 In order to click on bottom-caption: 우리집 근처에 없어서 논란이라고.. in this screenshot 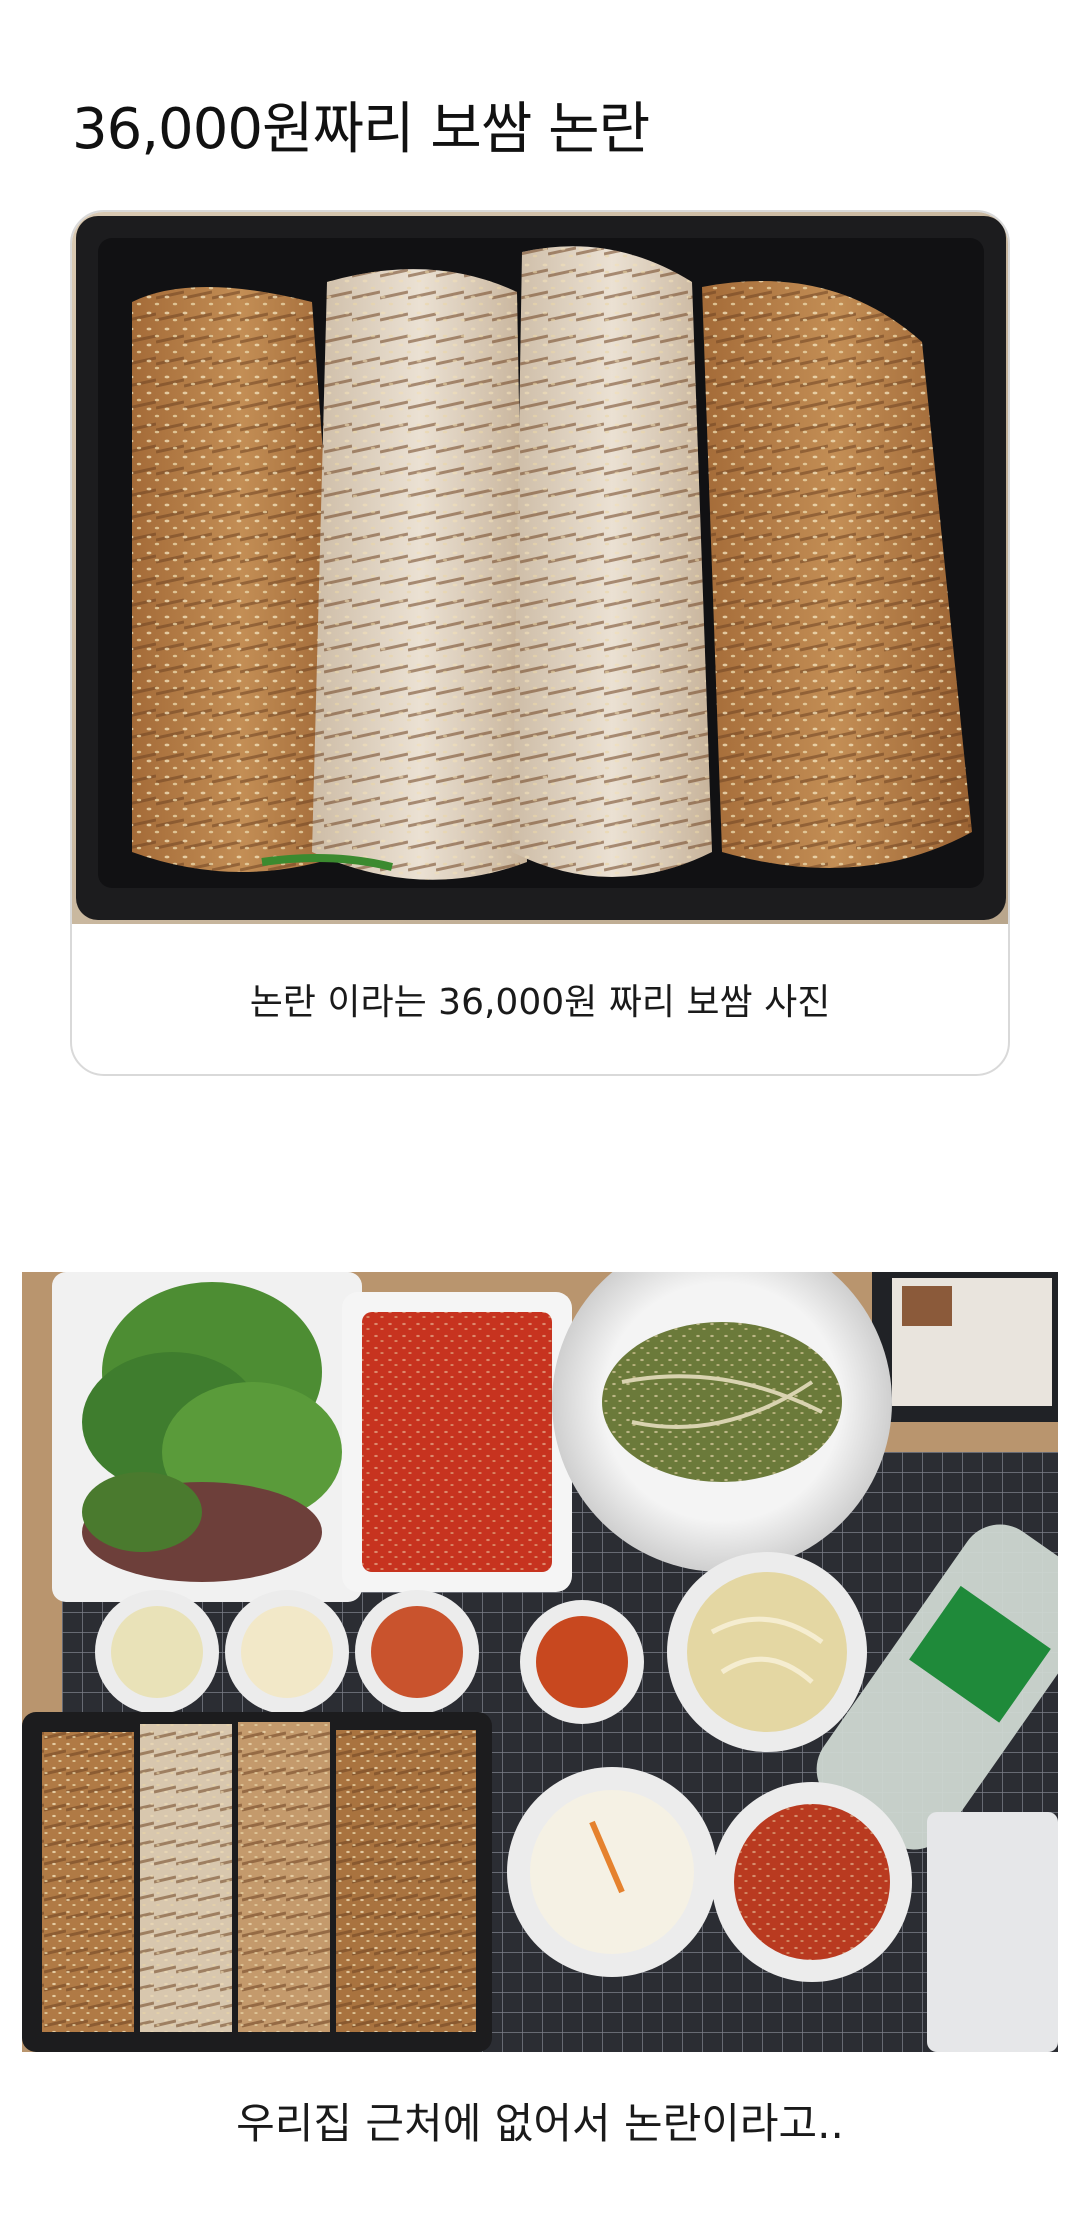, I will do `click(540, 2123)`.